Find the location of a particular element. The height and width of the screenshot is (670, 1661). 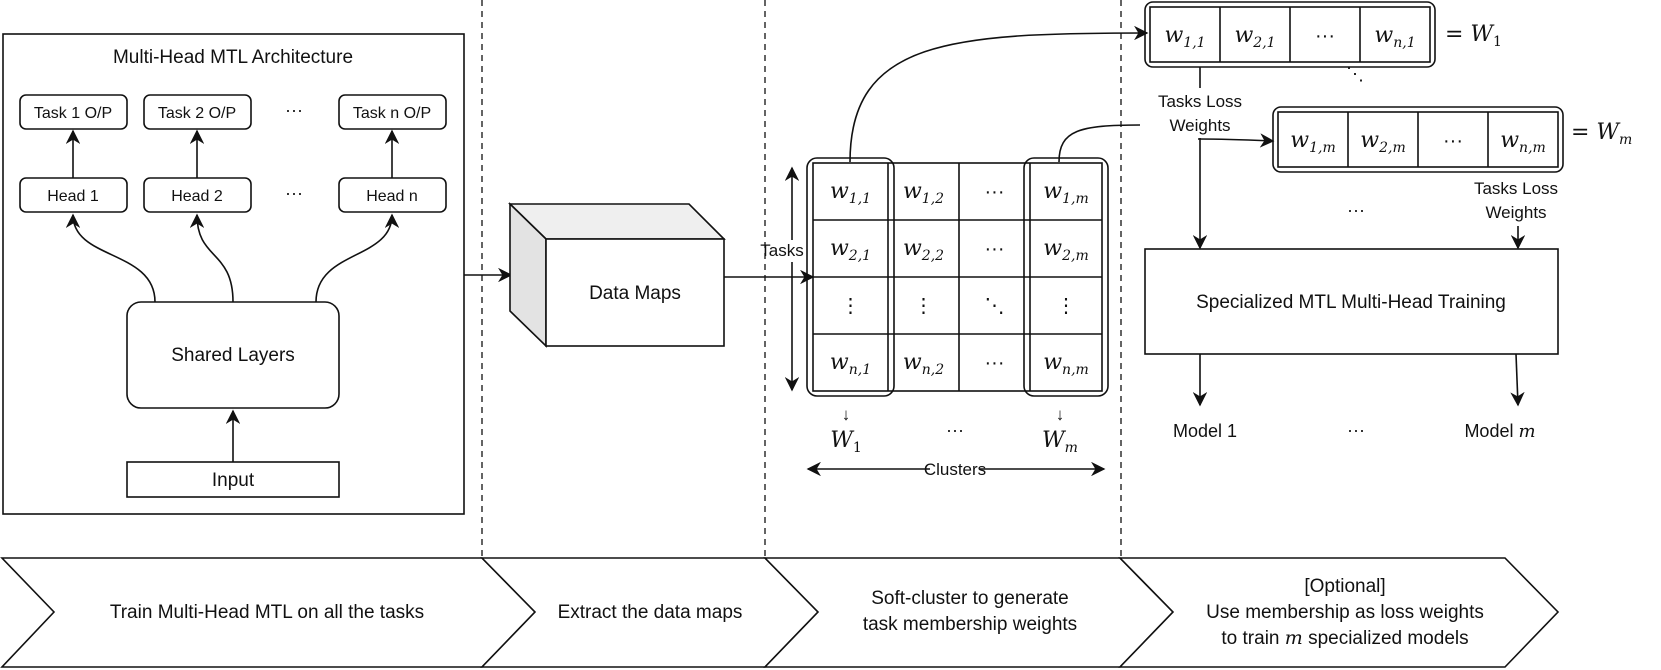

clusters-axis-label: Clusters is located at coordinates (955, 469).